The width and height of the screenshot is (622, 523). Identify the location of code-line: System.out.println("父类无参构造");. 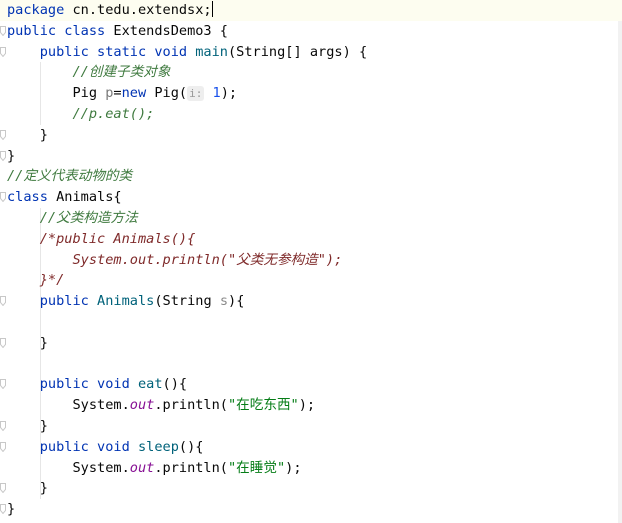
(309, 260).